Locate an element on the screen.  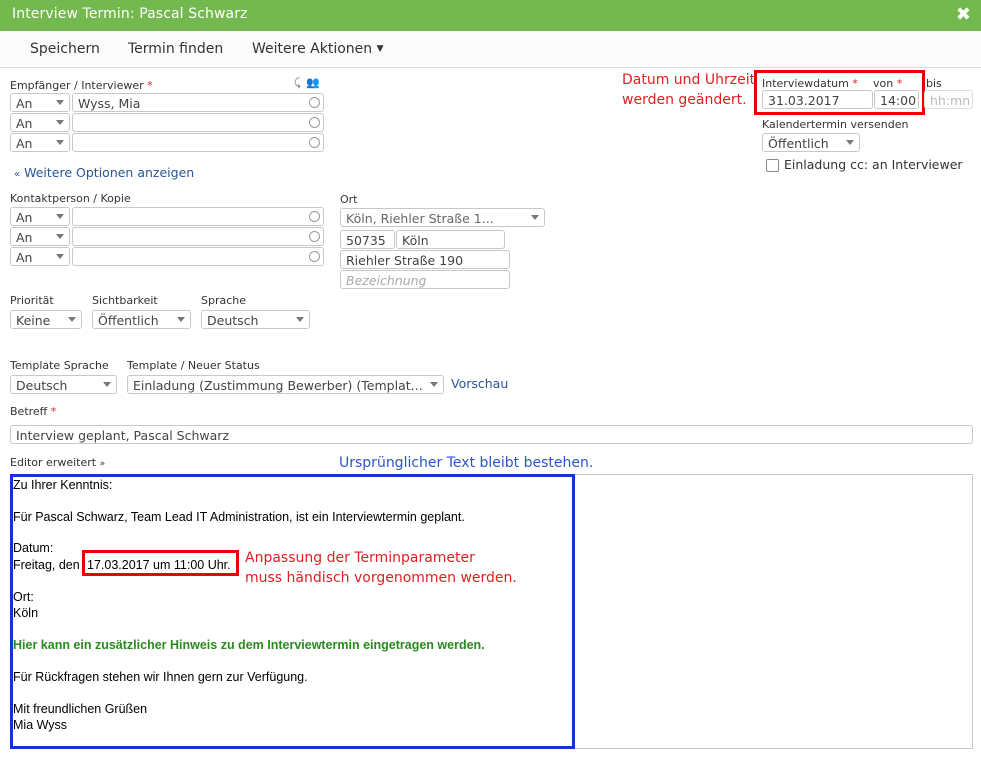
interview-date-label: Interviewdatum * is located at coordinates (810, 83).